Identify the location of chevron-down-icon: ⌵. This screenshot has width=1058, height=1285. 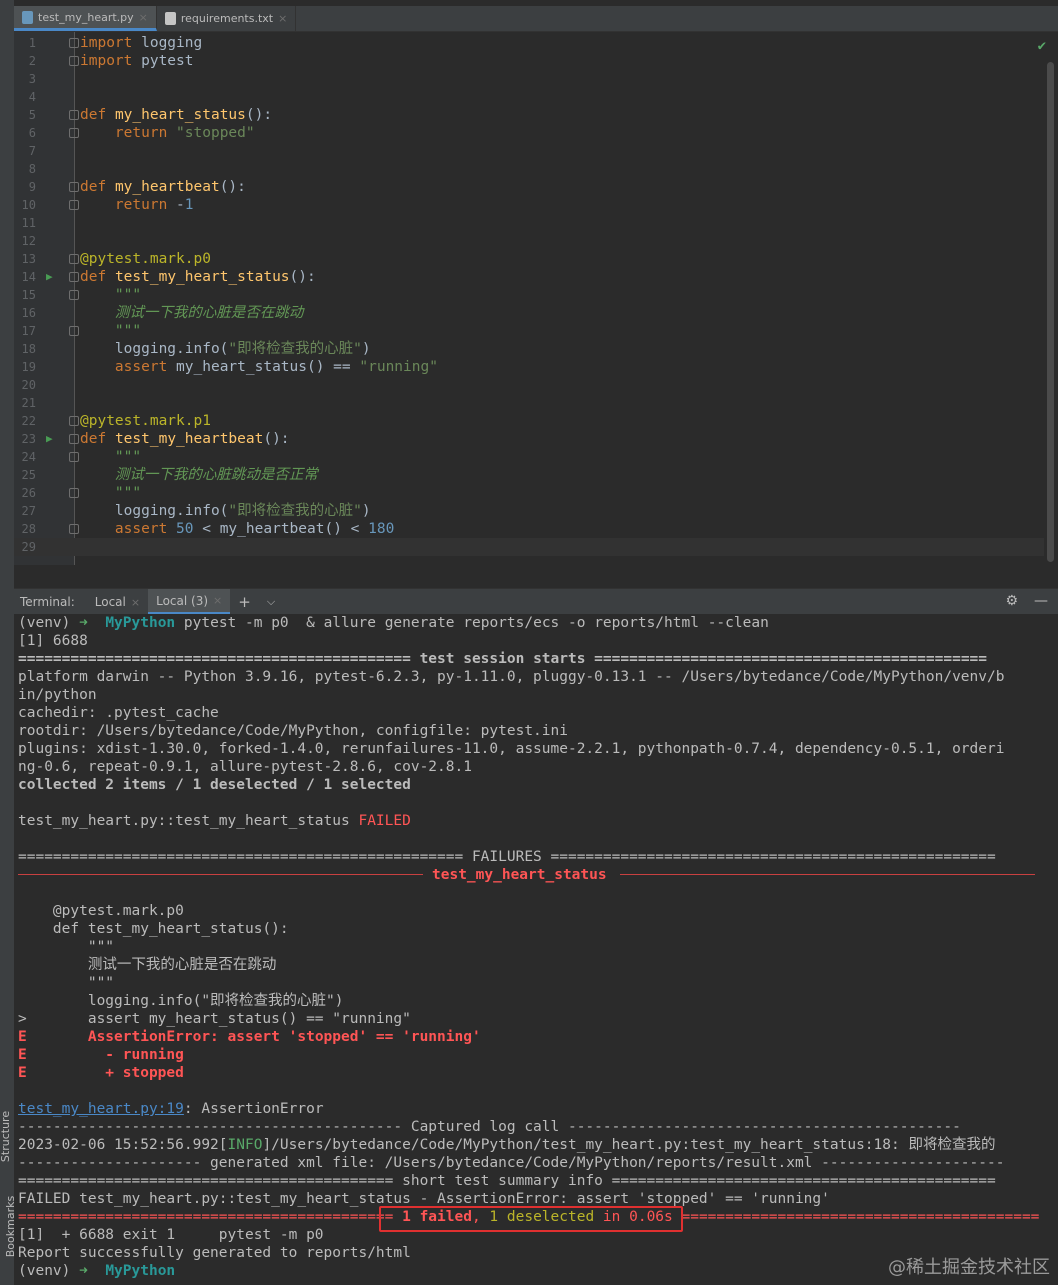
(271, 602).